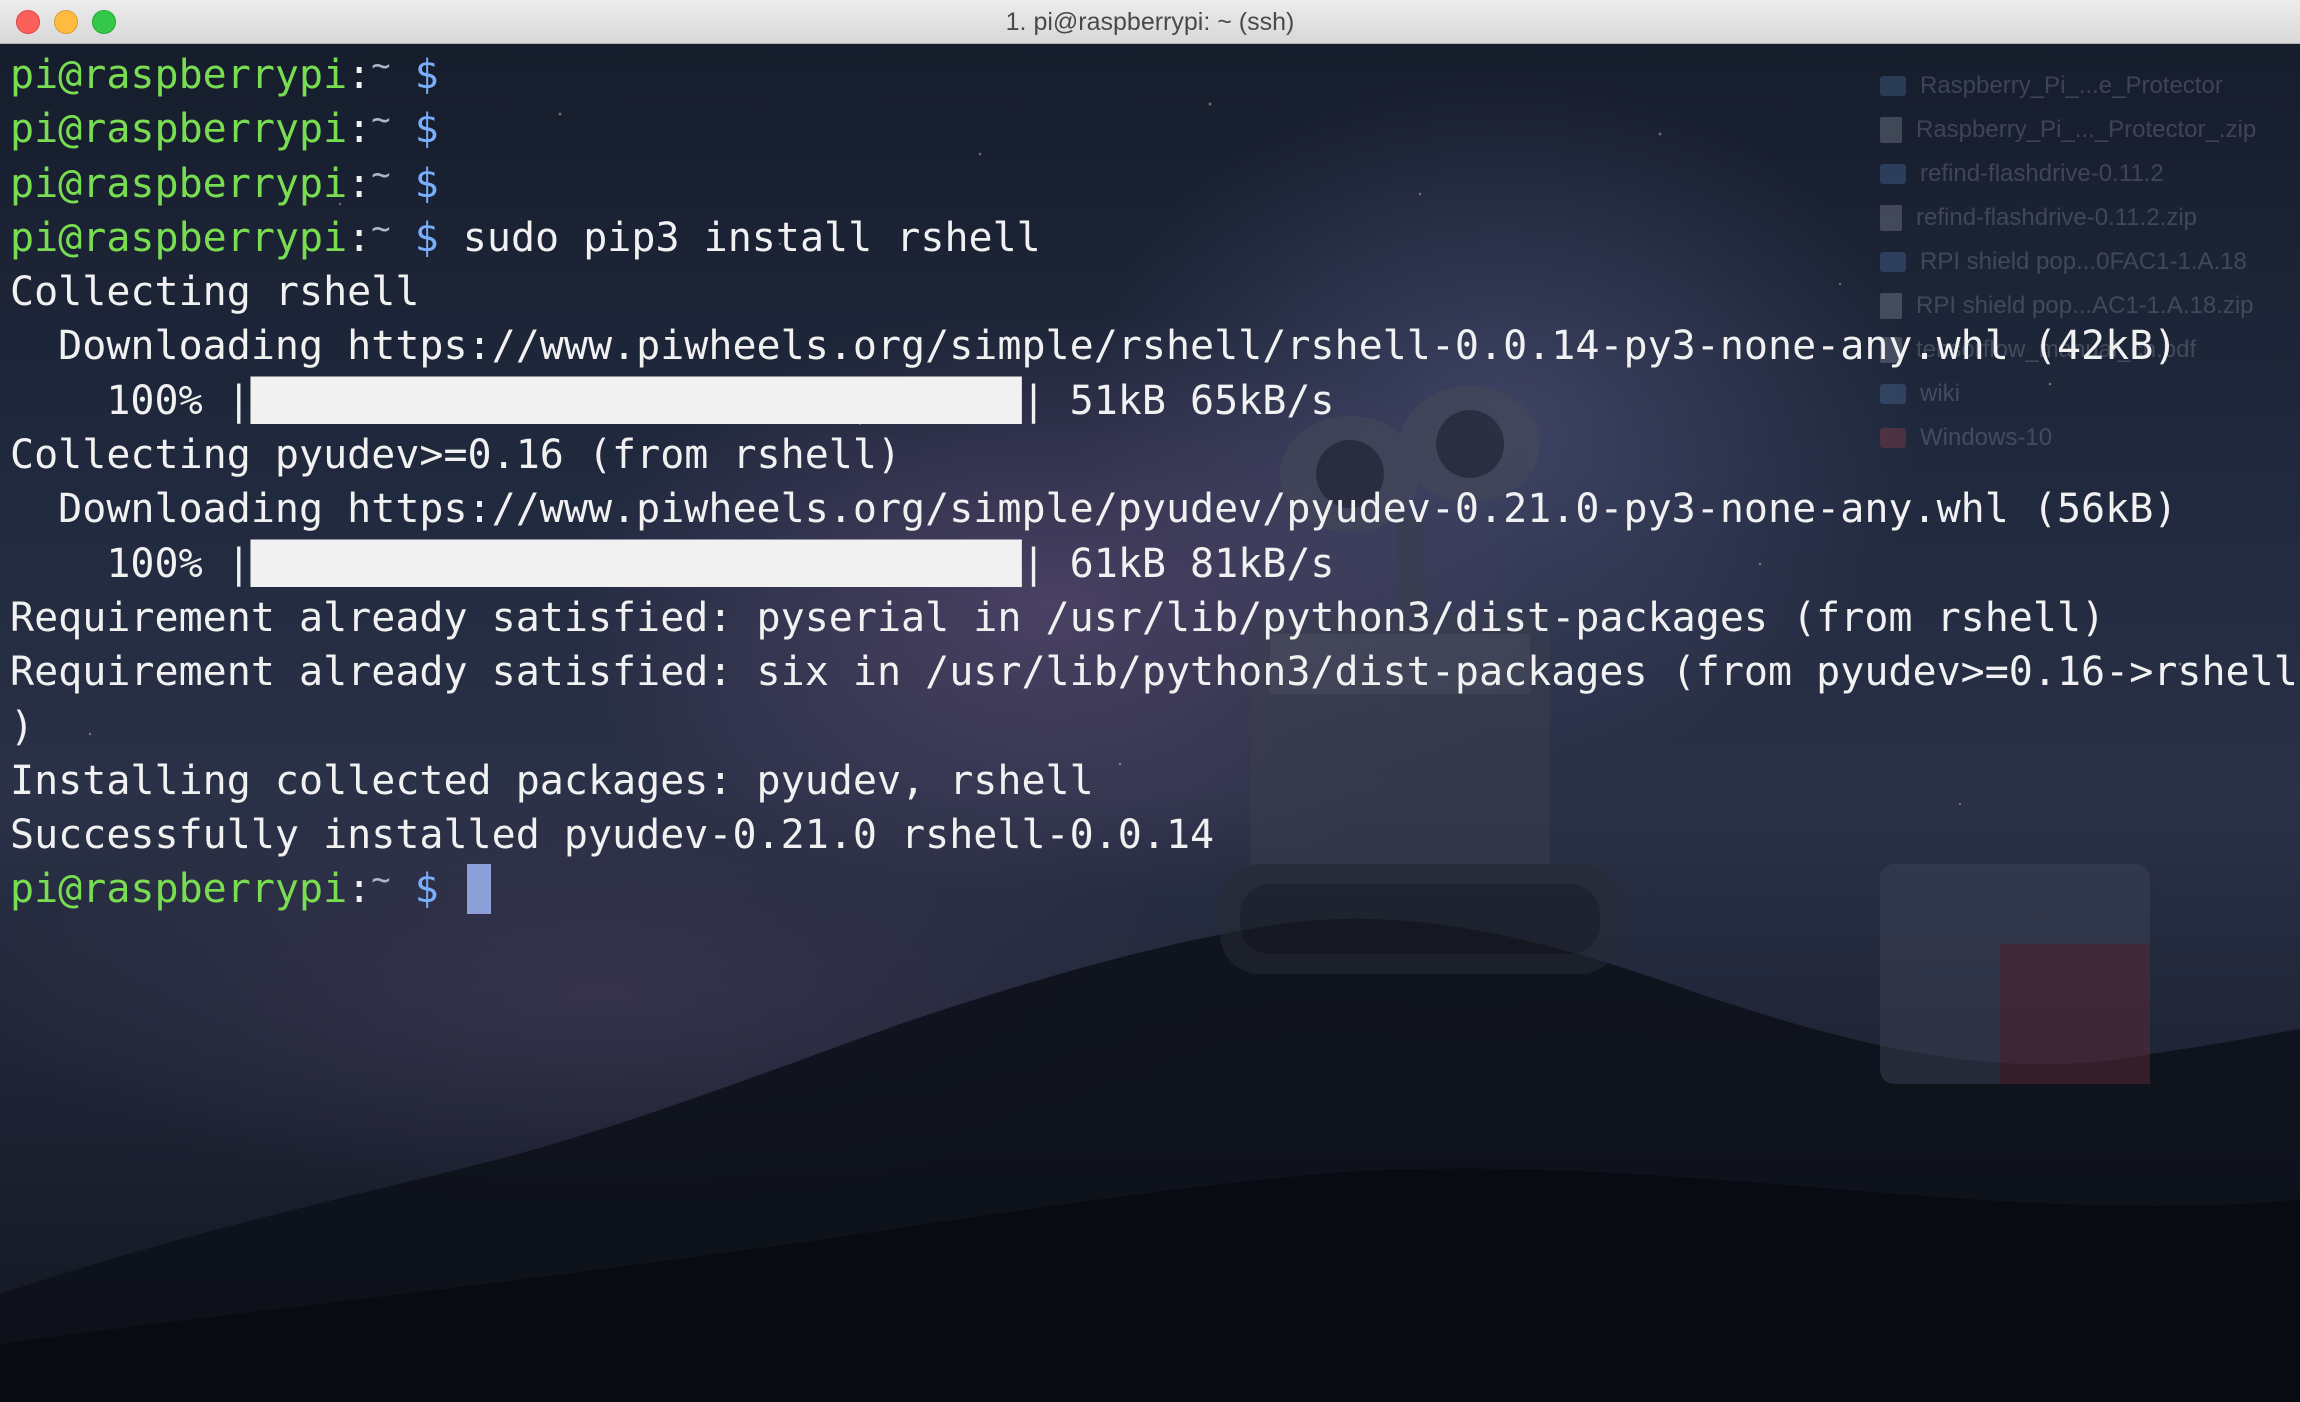  I want to click on text-cursor, so click(478, 889).